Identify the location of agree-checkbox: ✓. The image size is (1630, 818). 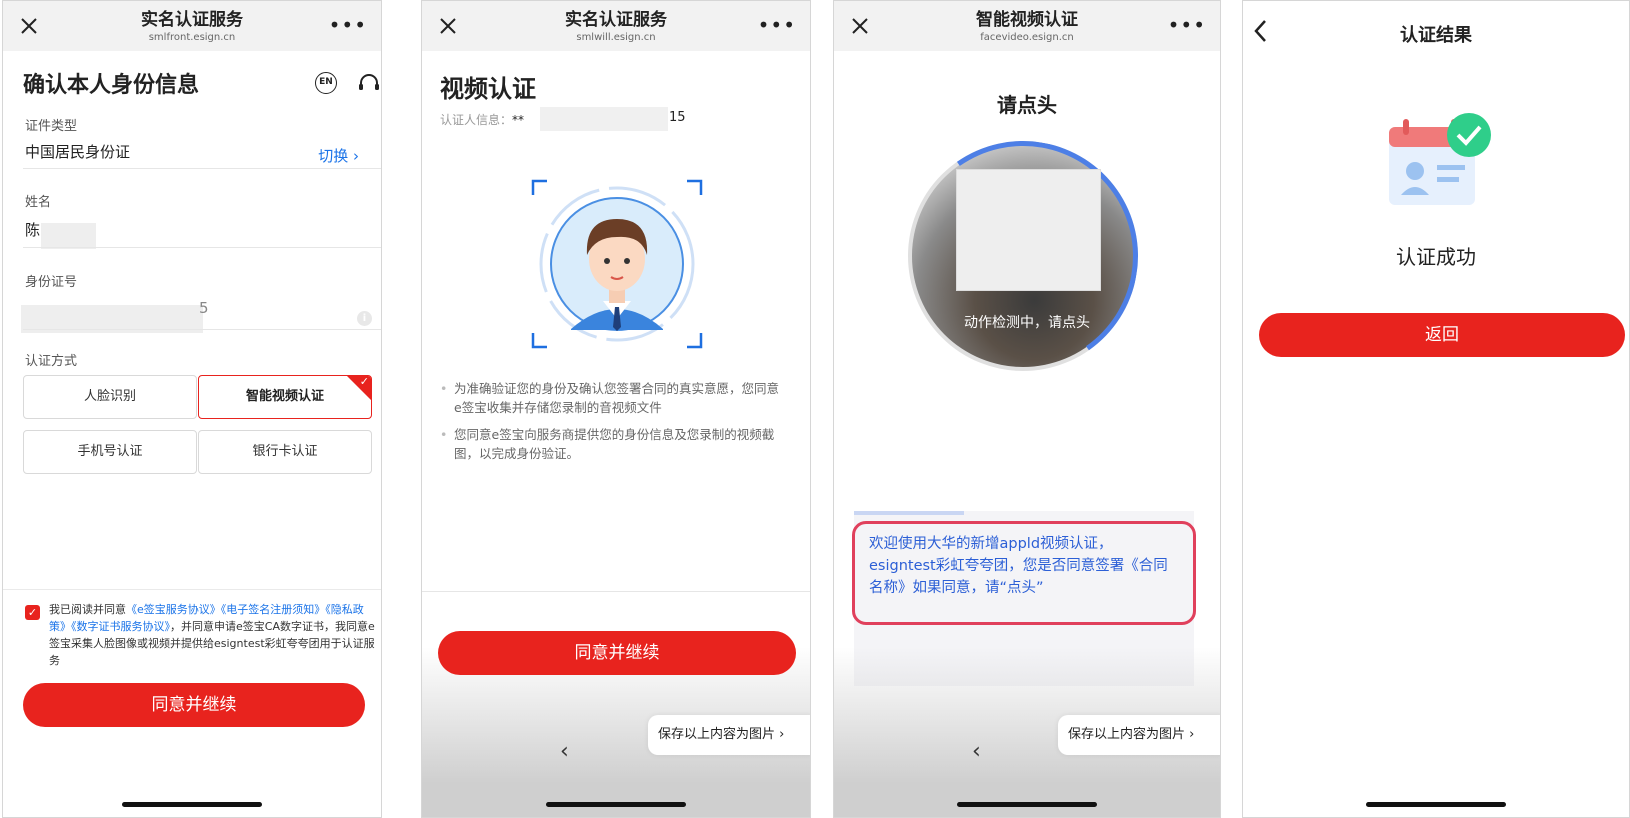
(32, 612).